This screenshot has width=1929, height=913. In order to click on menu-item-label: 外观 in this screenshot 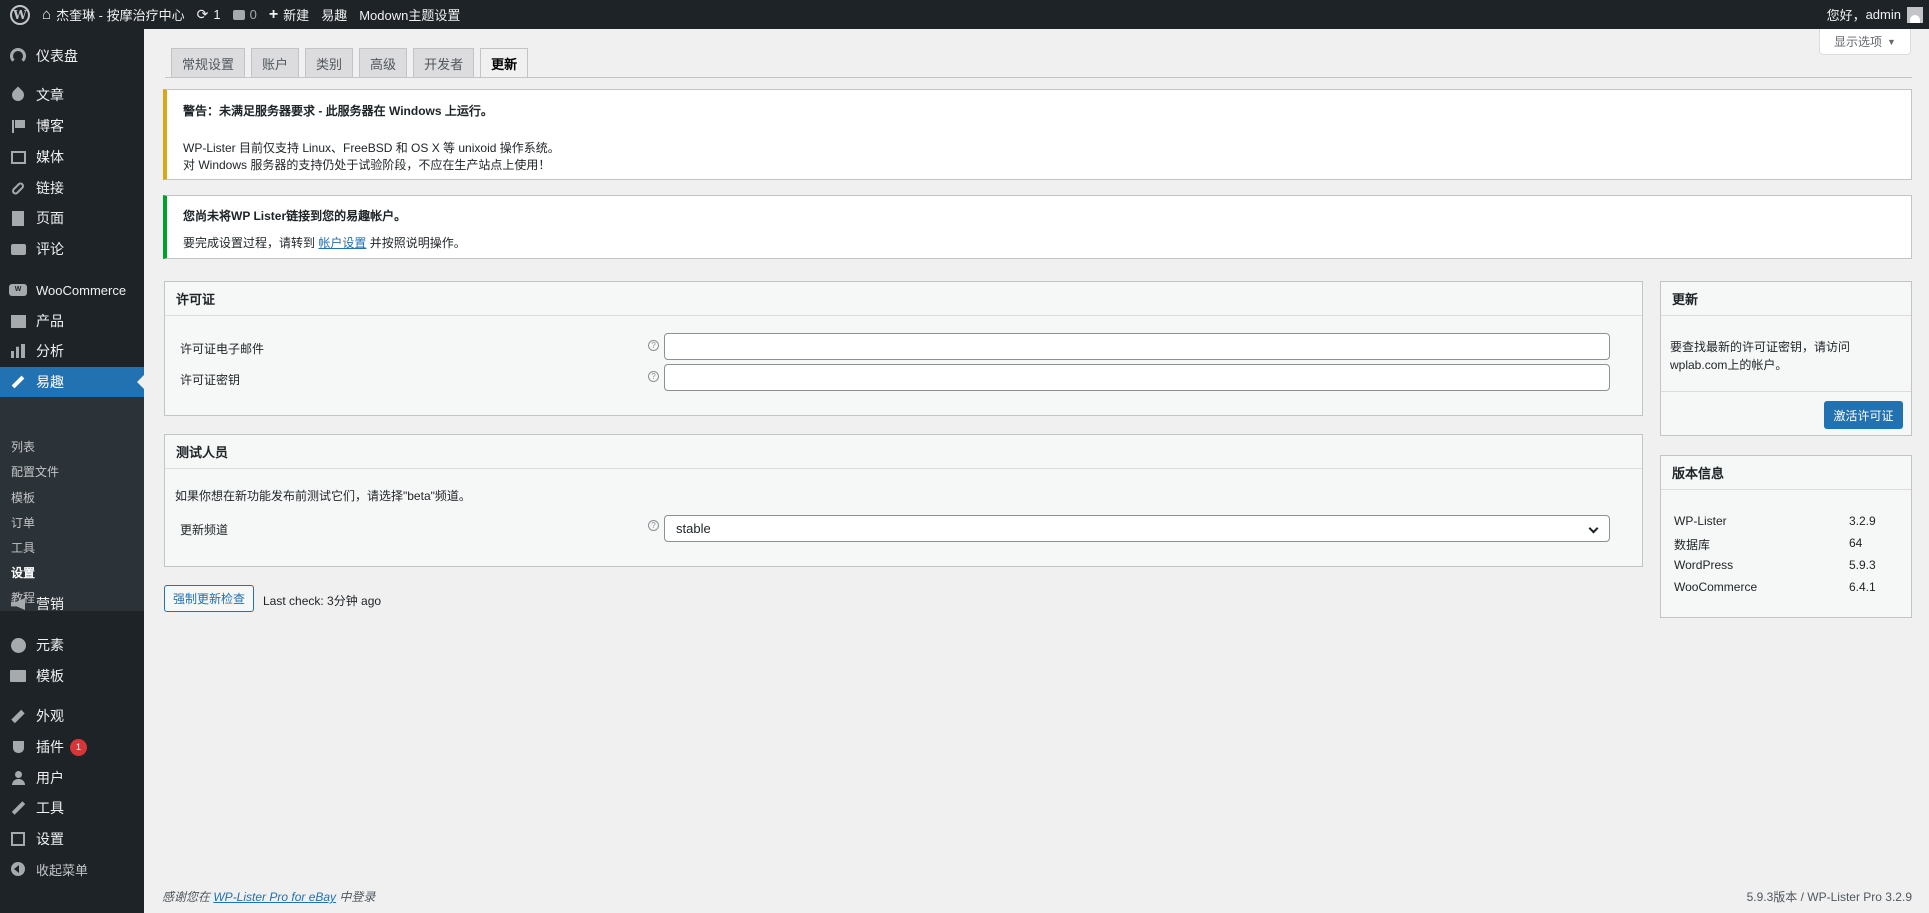, I will do `click(50, 716)`.